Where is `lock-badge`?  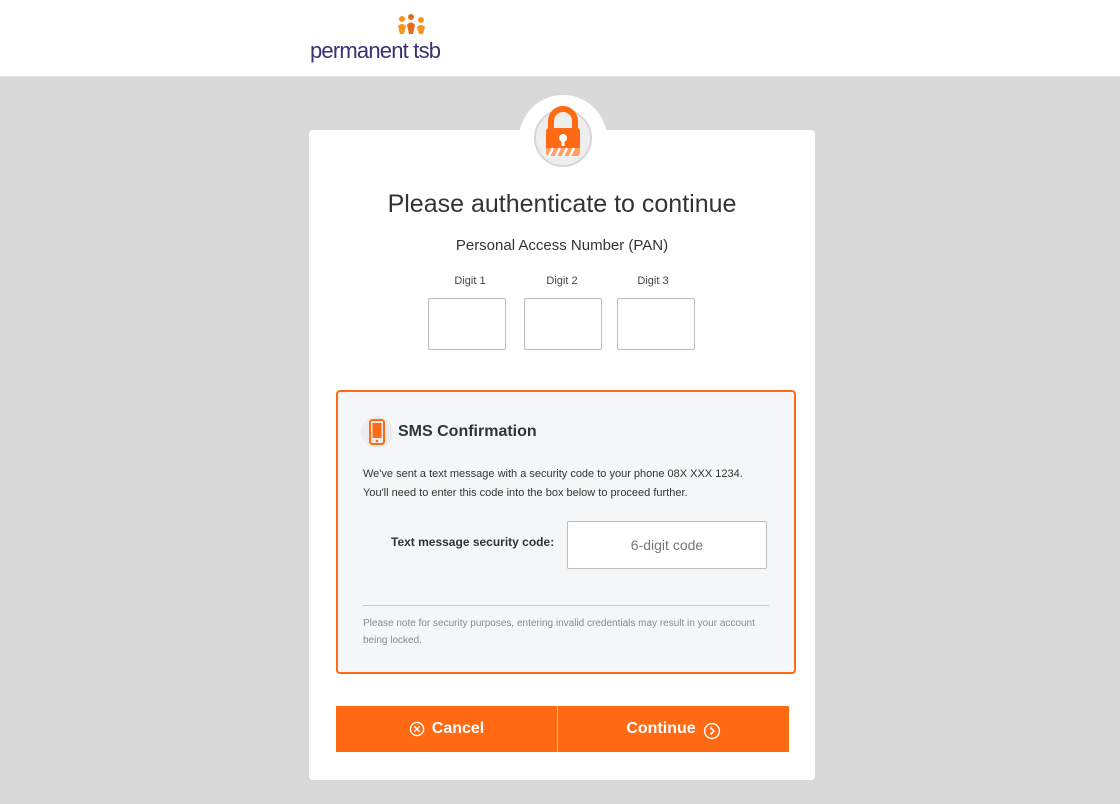 lock-badge is located at coordinates (563, 139).